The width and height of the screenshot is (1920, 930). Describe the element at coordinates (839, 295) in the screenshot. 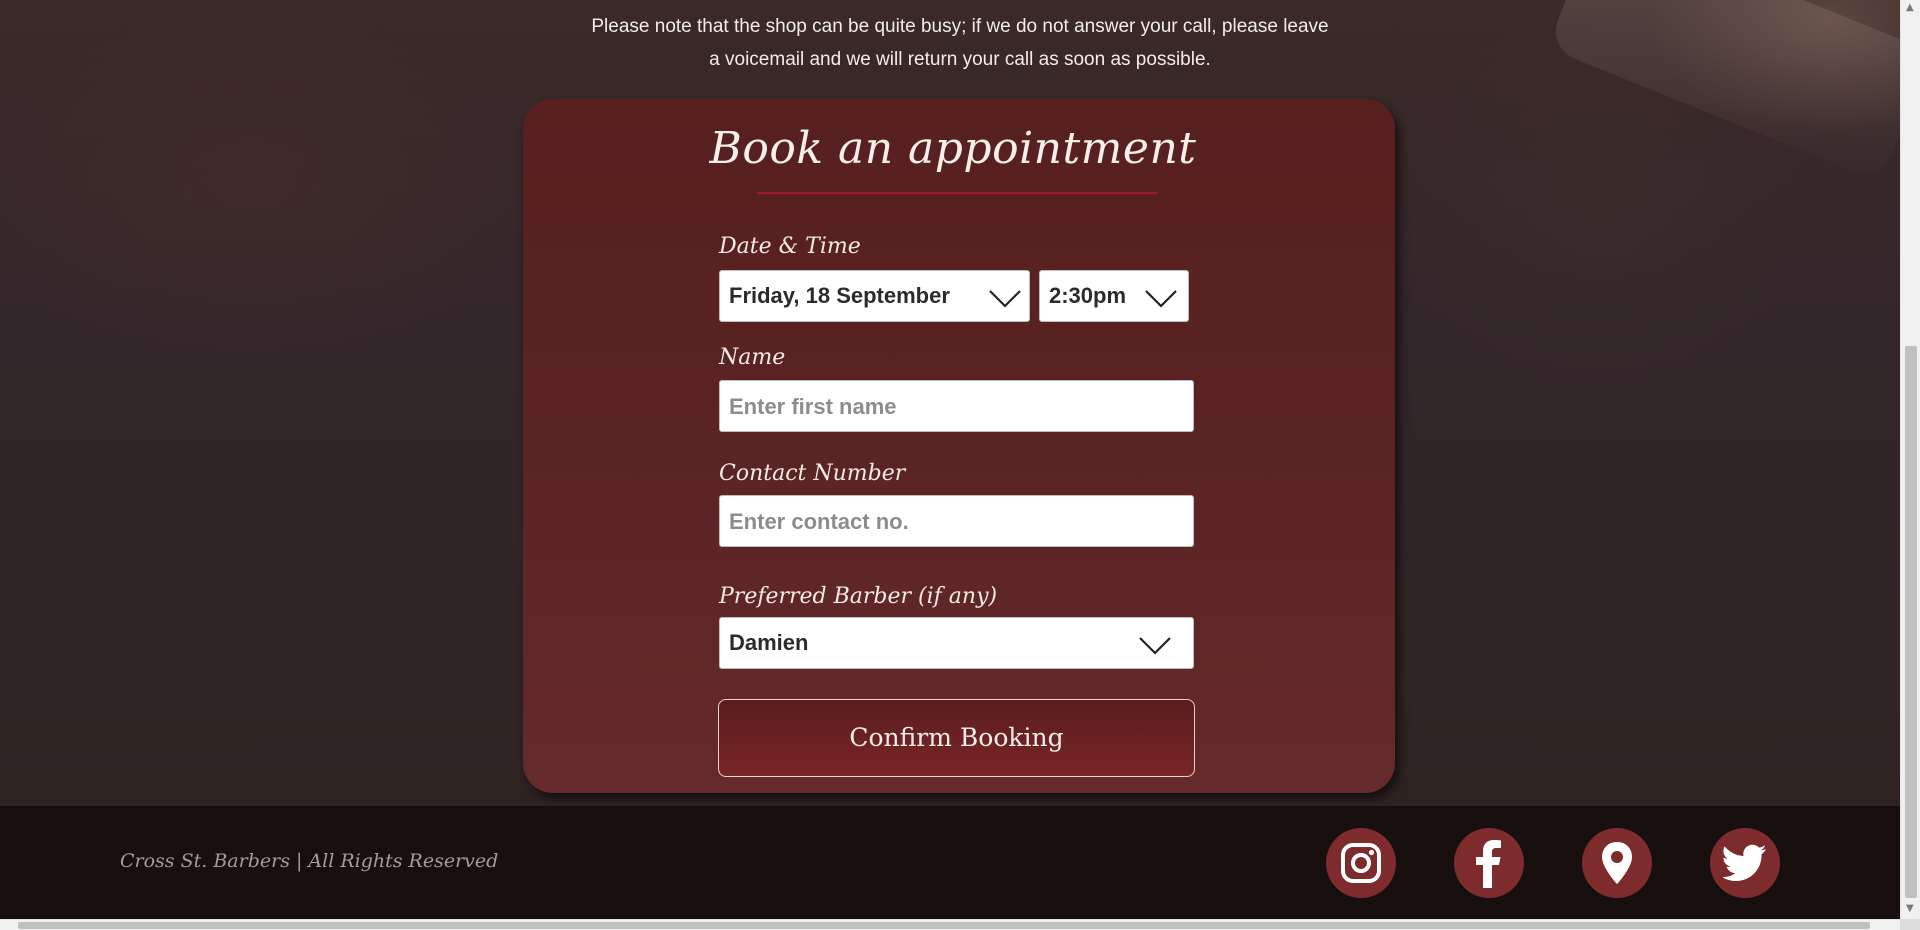

I see `date-select-value: Friday, 18 September` at that location.